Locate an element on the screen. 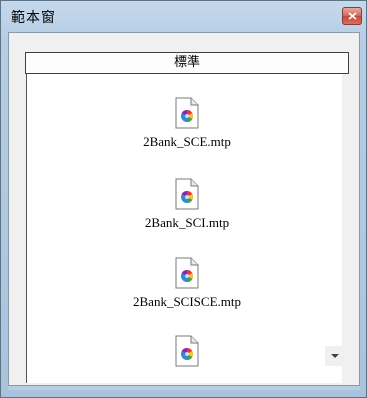 This screenshot has width=367, height=398. window-title: 範本窗 is located at coordinates (33, 18).